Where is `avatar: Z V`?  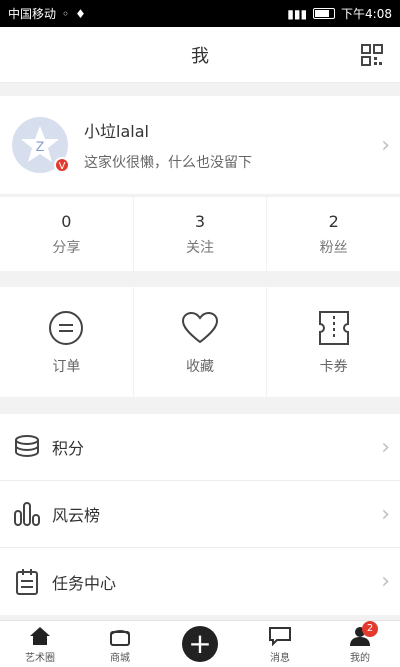 avatar: Z V is located at coordinates (41, 145).